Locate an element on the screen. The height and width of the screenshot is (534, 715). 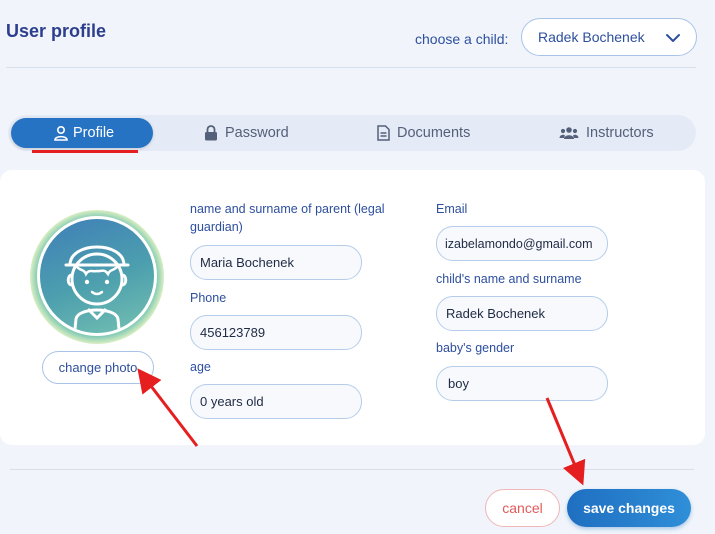
child-select-value: Radek Bochenek is located at coordinates (591, 37).